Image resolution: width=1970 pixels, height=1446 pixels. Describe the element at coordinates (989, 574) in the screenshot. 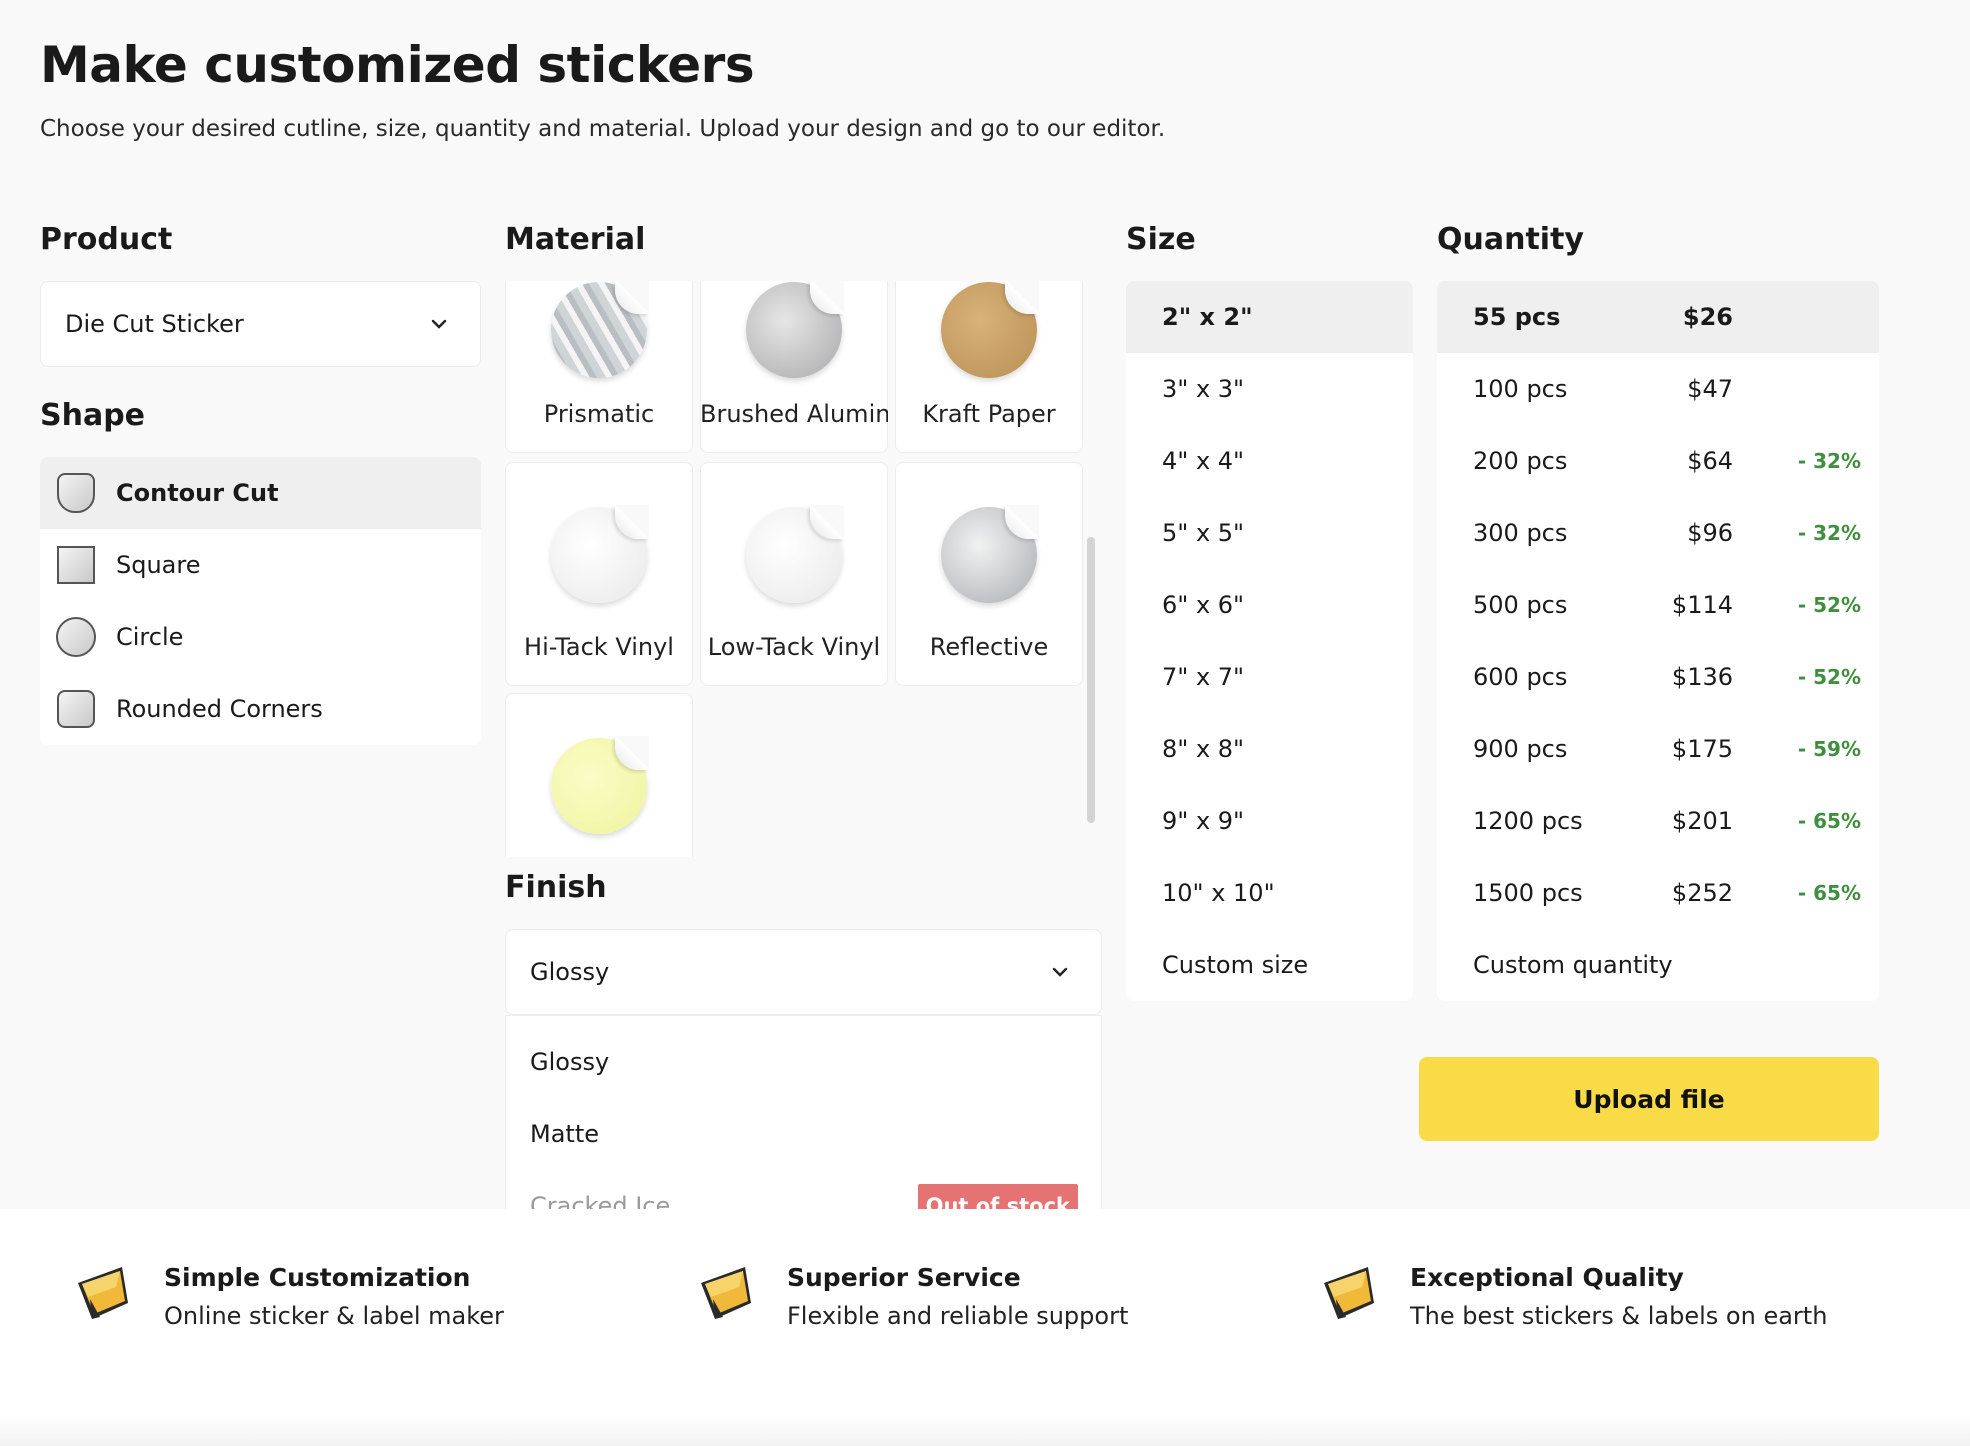

I see `material-option-reflective: Reflective` at that location.